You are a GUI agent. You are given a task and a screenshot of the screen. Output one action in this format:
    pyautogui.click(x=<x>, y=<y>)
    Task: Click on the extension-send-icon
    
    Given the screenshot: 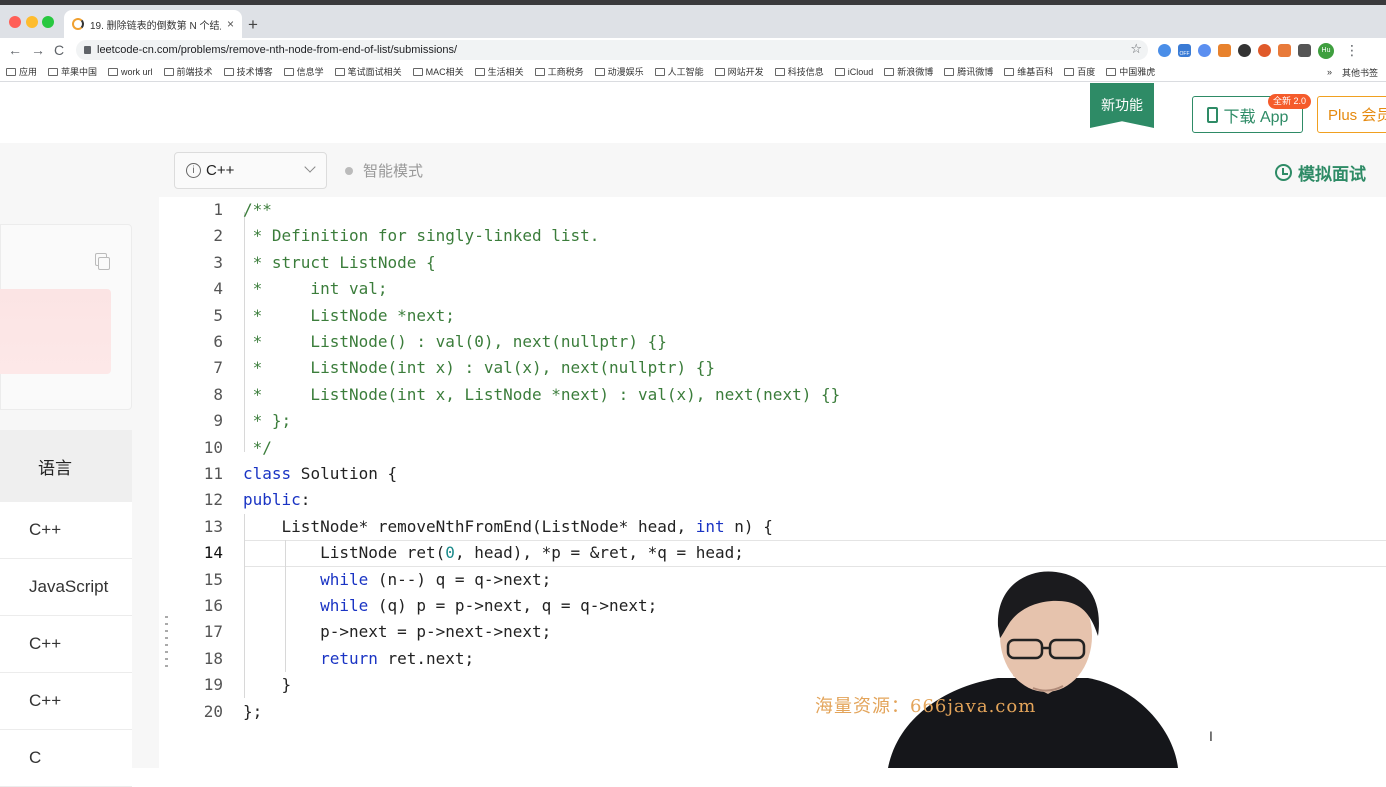 What is the action you would take?
    pyautogui.click(x=1204, y=50)
    